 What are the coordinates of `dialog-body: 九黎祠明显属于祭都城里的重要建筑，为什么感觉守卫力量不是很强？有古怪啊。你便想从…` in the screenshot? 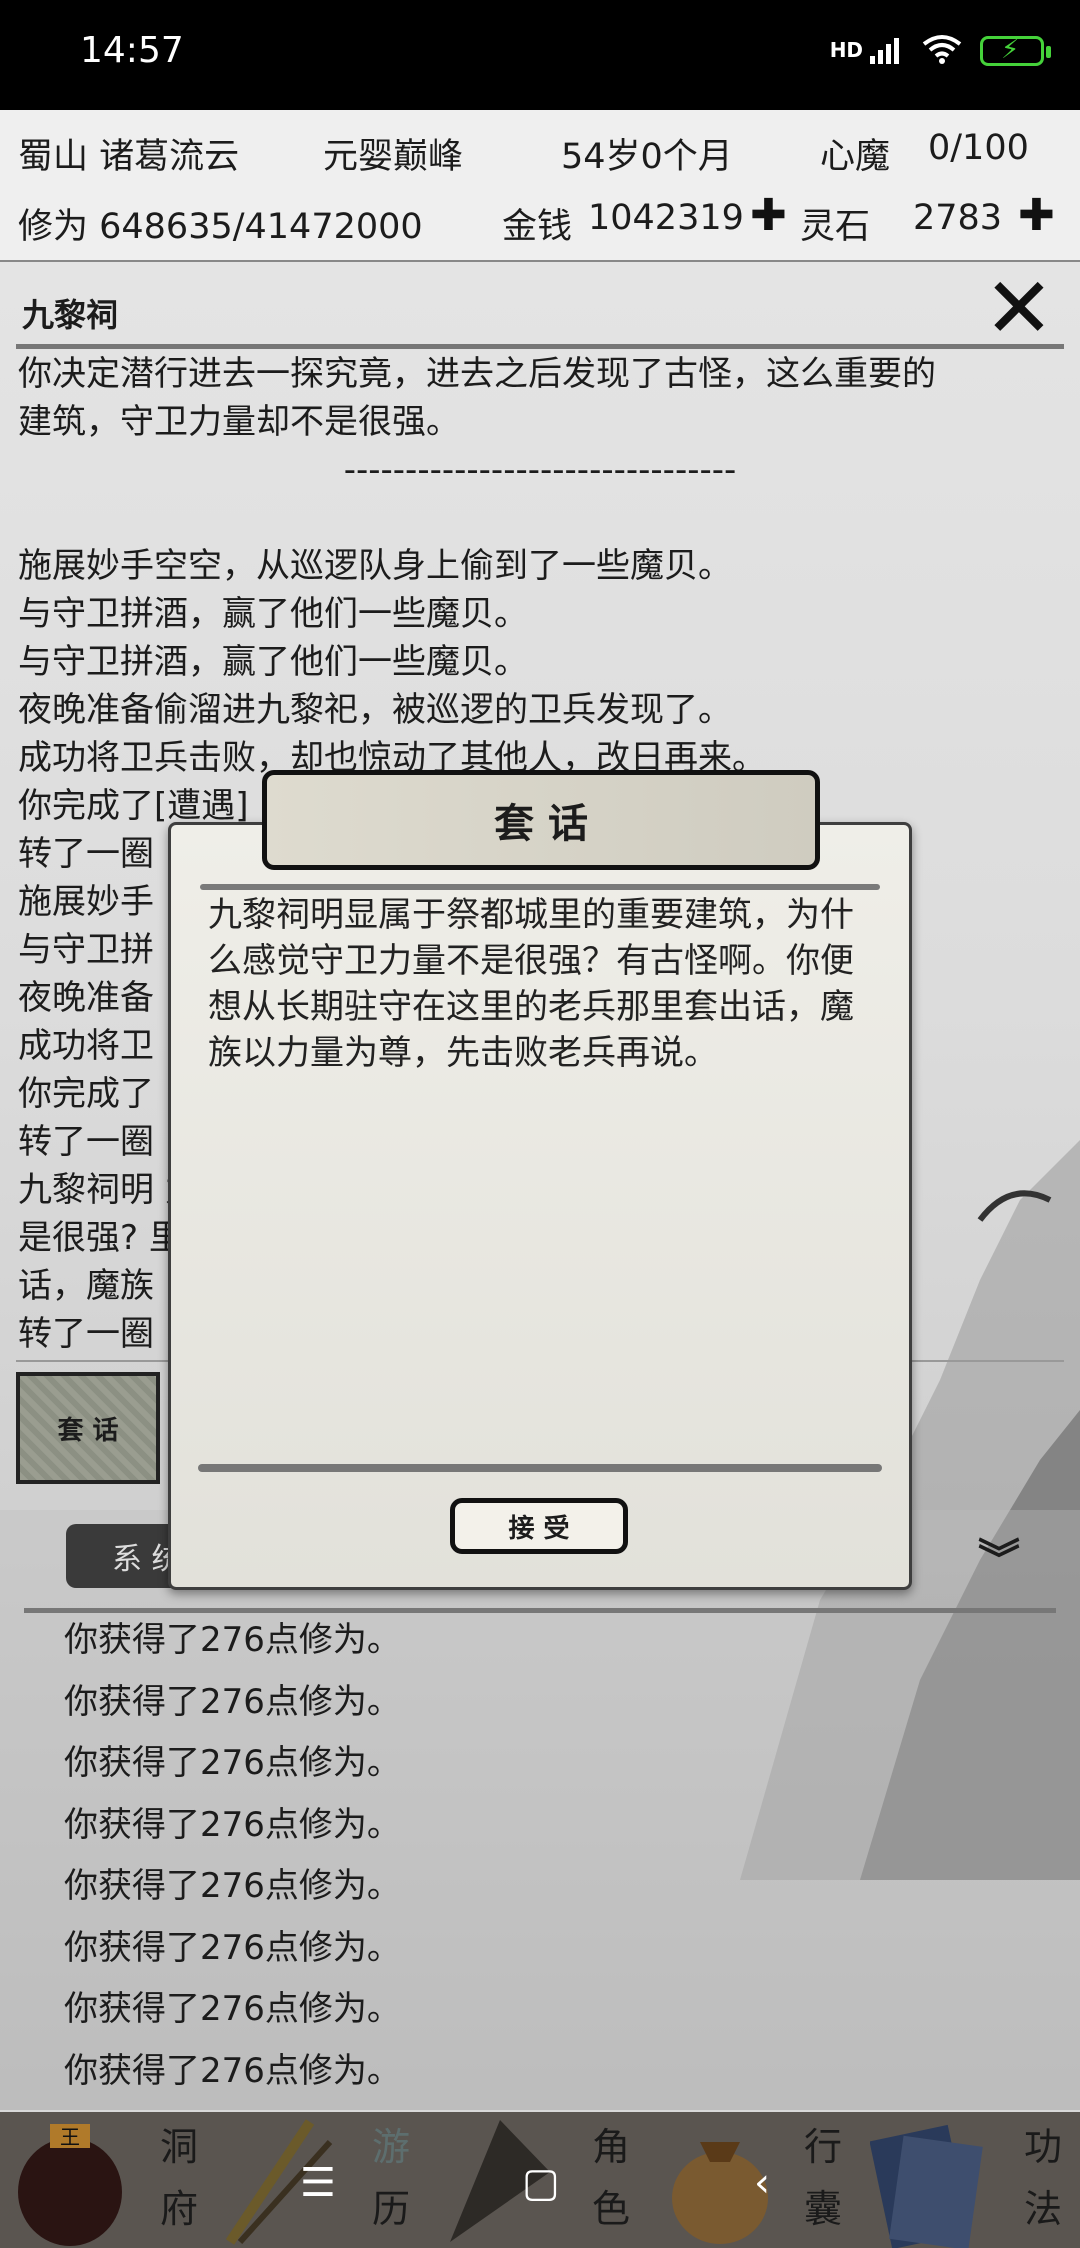 It's located at (531, 984).